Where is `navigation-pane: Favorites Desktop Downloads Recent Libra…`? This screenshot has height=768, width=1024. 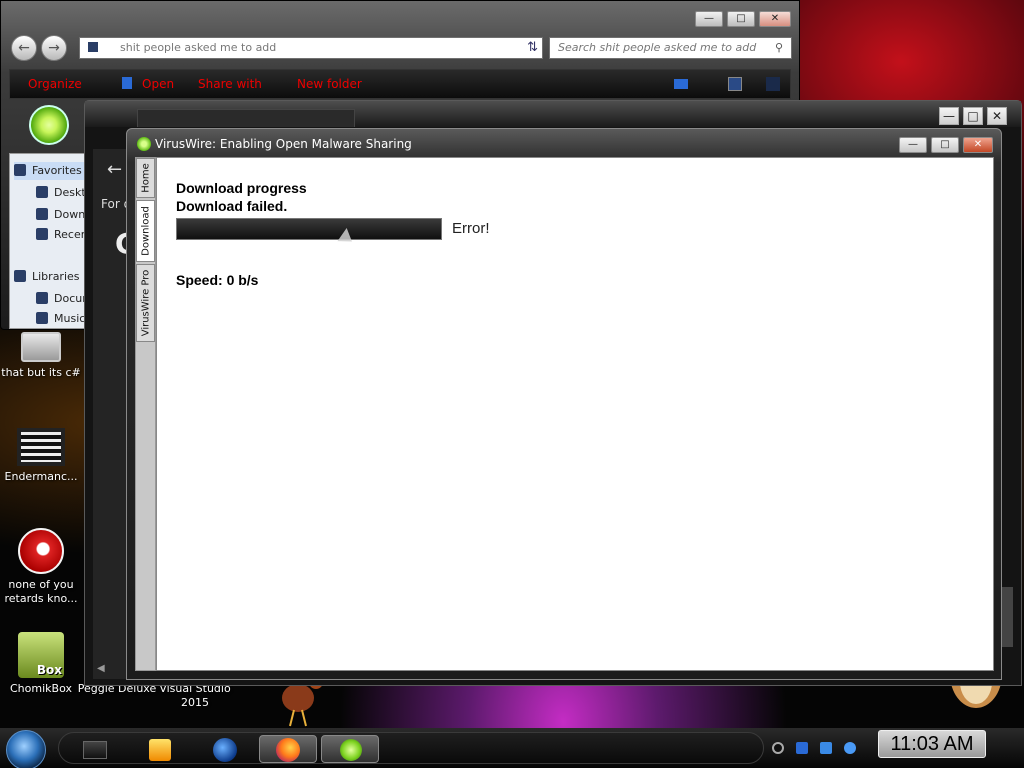 navigation-pane: Favorites Desktop Downloads Recent Libra… is located at coordinates (49, 241).